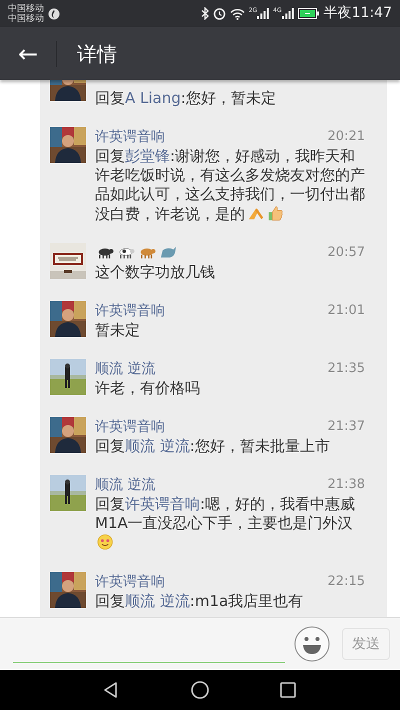  I want to click on comment-text: 回复顺流 逆流:您好，暂未批量上市, so click(213, 446).